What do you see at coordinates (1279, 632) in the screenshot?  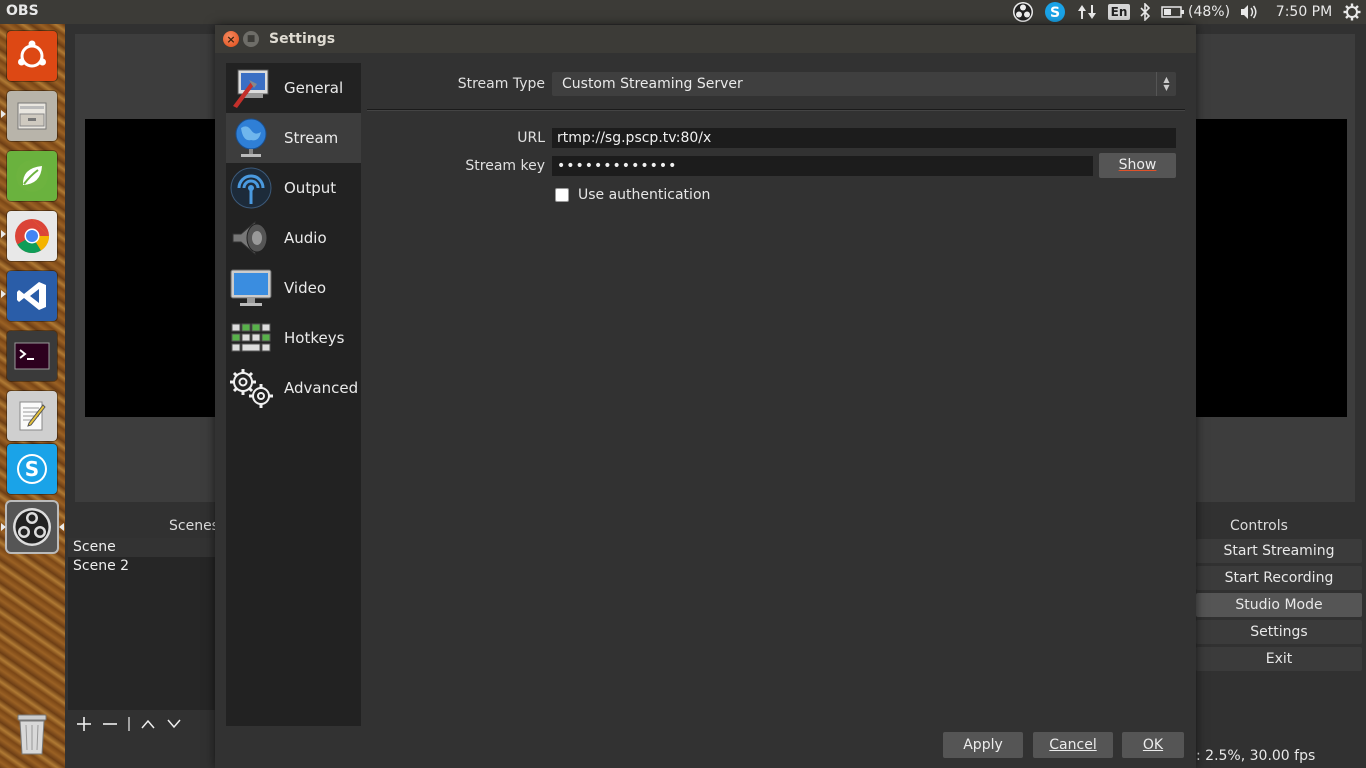 I see `settings-button: Settings` at bounding box center [1279, 632].